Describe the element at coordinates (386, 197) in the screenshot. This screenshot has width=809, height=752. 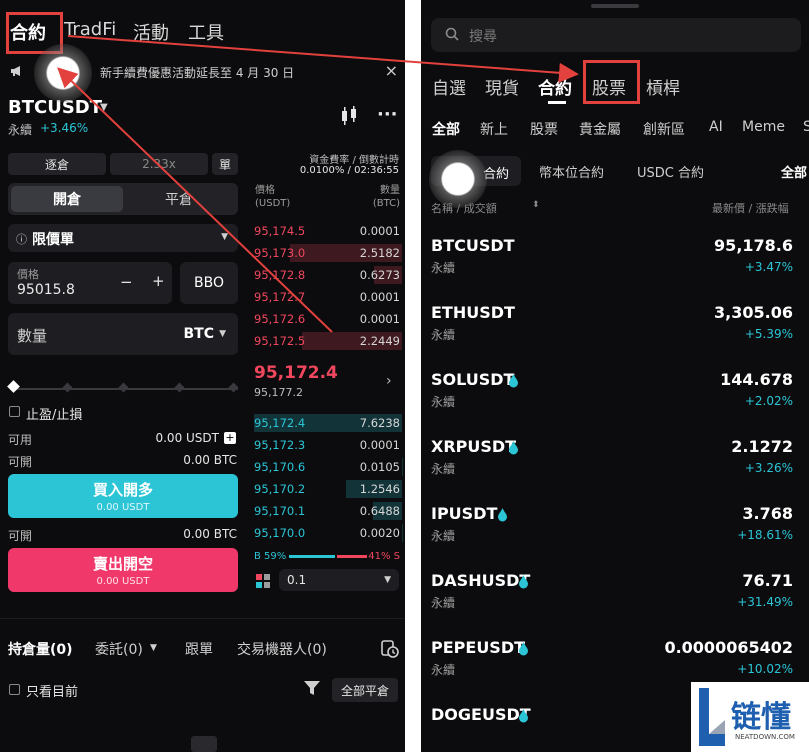
I see `orderbook-qty-header: 數量 (BTC)` at that location.